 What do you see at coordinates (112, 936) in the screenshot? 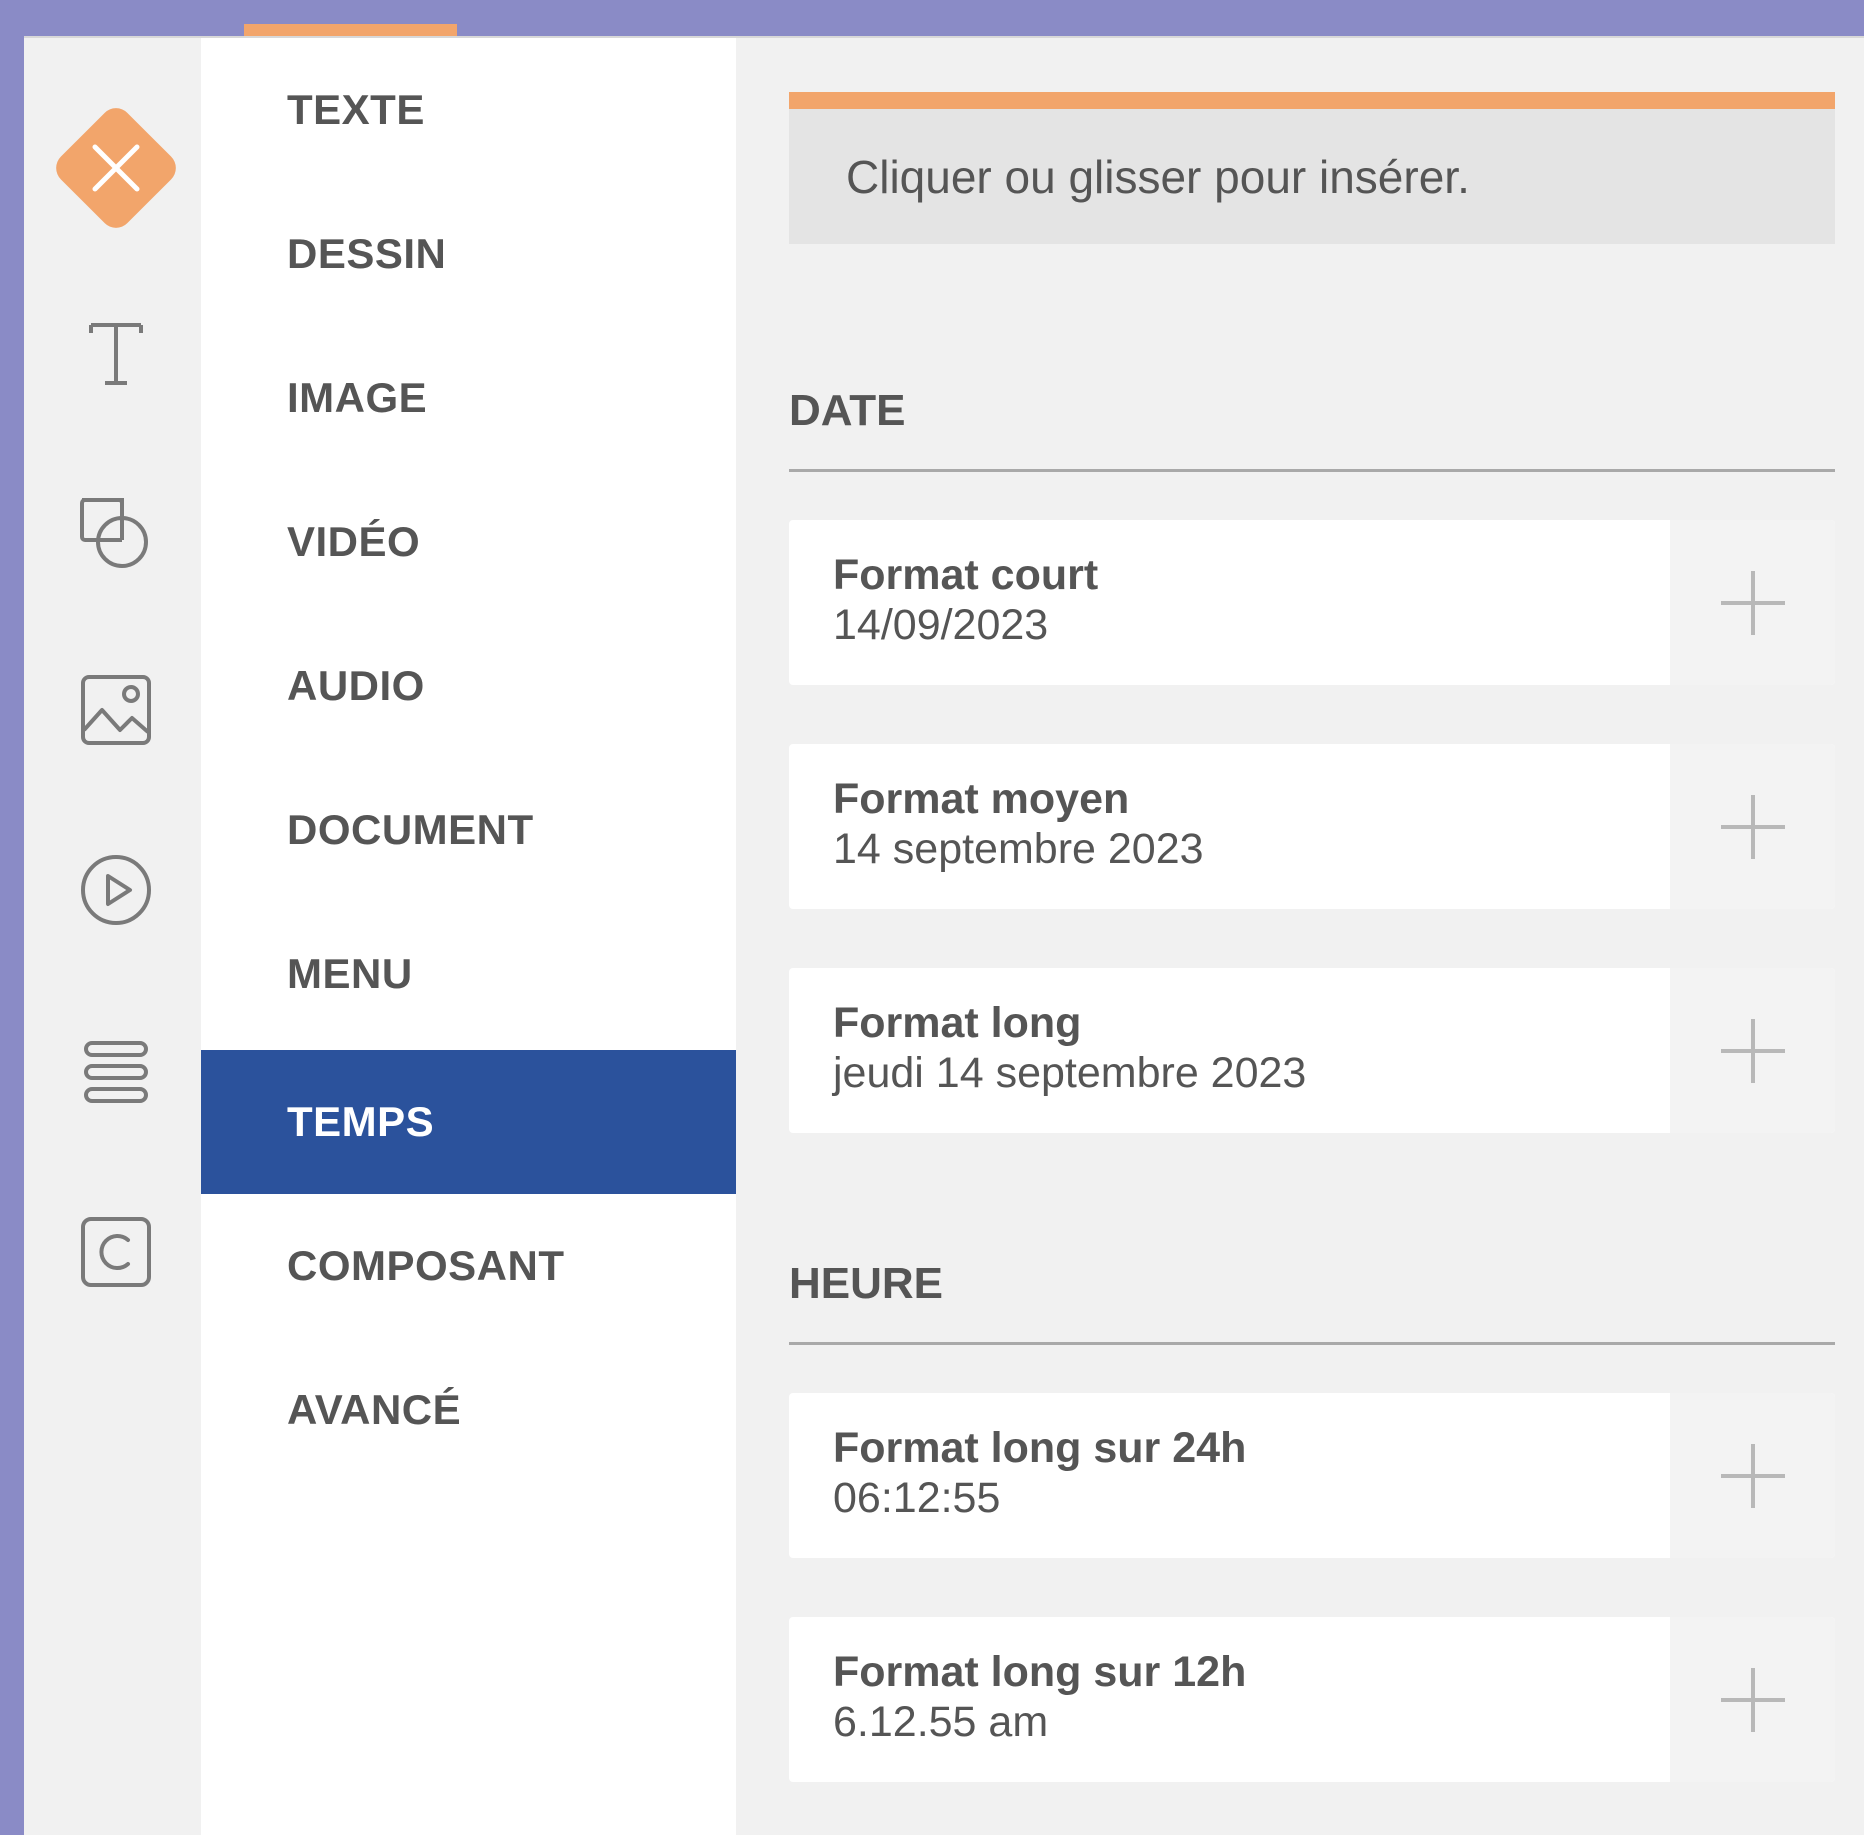
I see `icon-rail` at bounding box center [112, 936].